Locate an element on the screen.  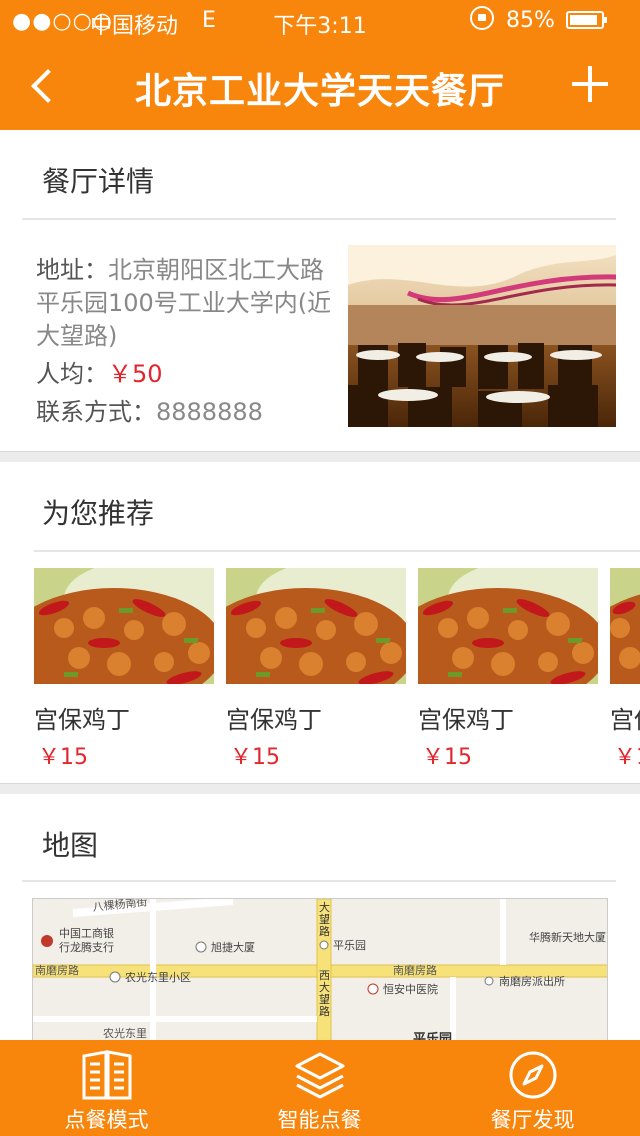
page-title: 北京工业大学天天餐厅 is located at coordinates (319, 91).